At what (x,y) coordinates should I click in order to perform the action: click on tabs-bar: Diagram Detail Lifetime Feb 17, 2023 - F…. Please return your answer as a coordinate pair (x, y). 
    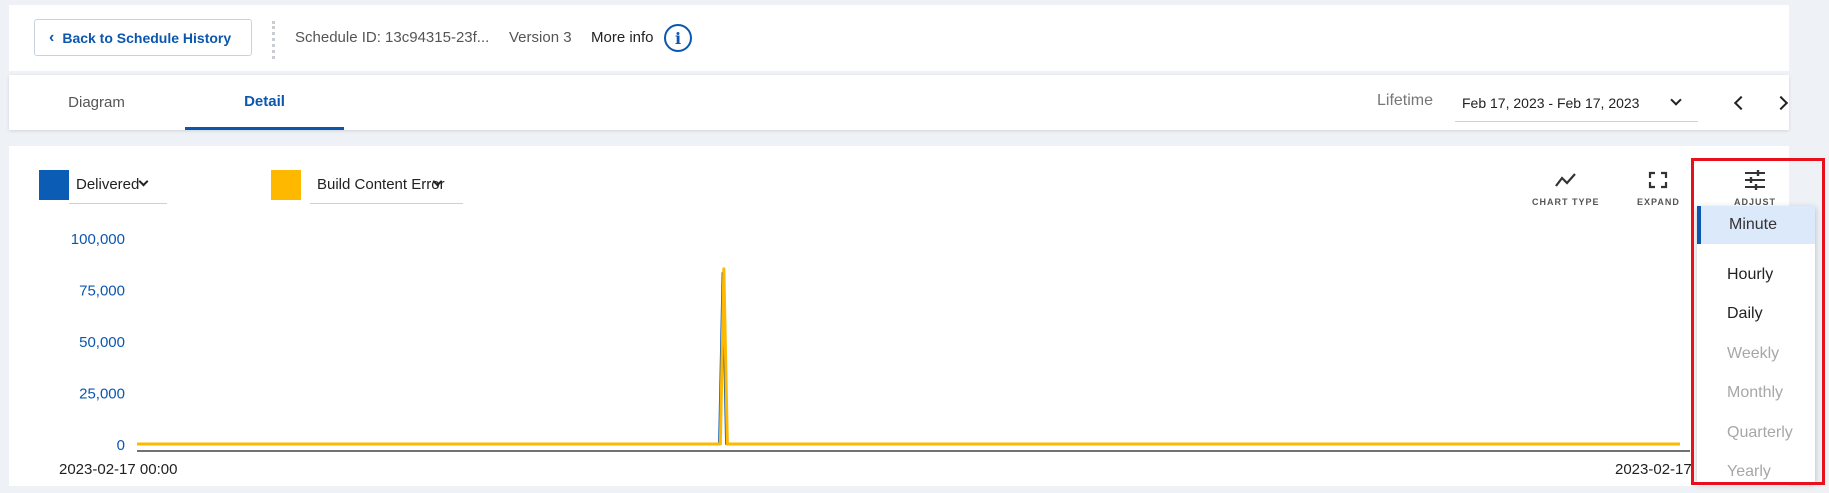
    Looking at the image, I should click on (899, 102).